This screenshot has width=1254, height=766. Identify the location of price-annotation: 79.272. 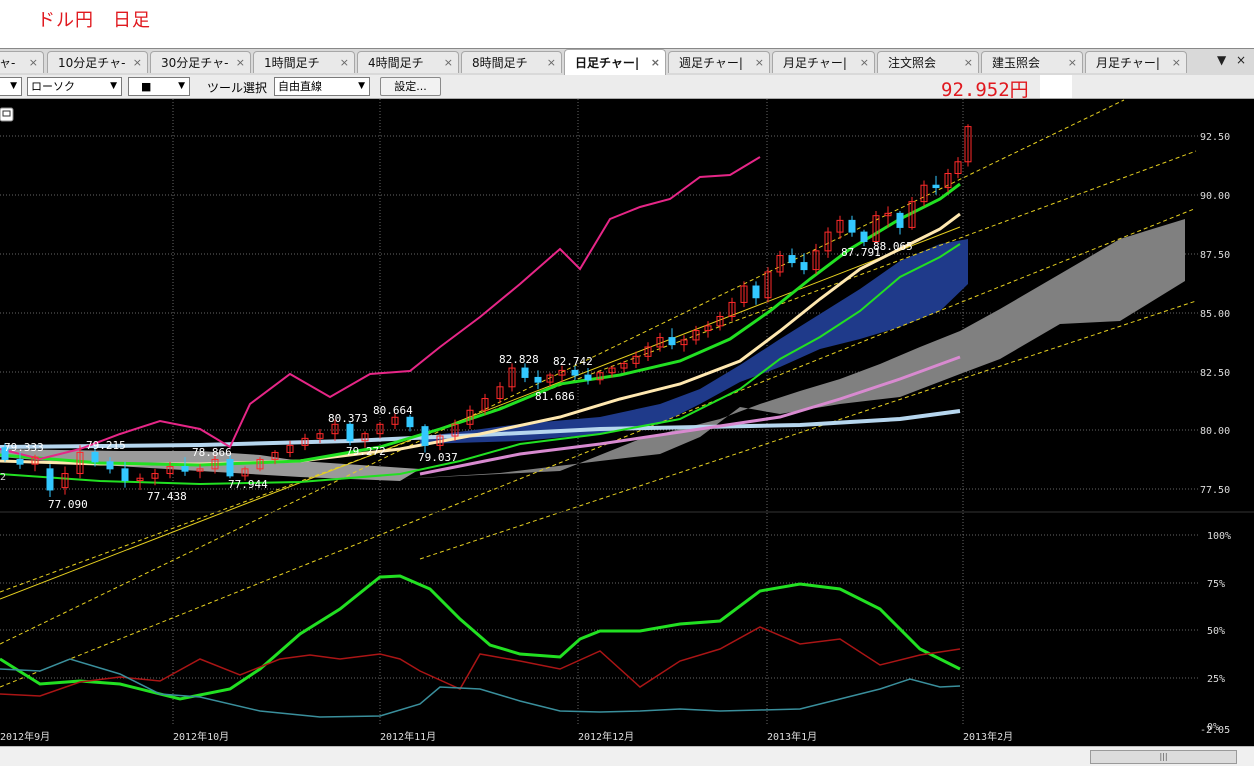
(366, 451).